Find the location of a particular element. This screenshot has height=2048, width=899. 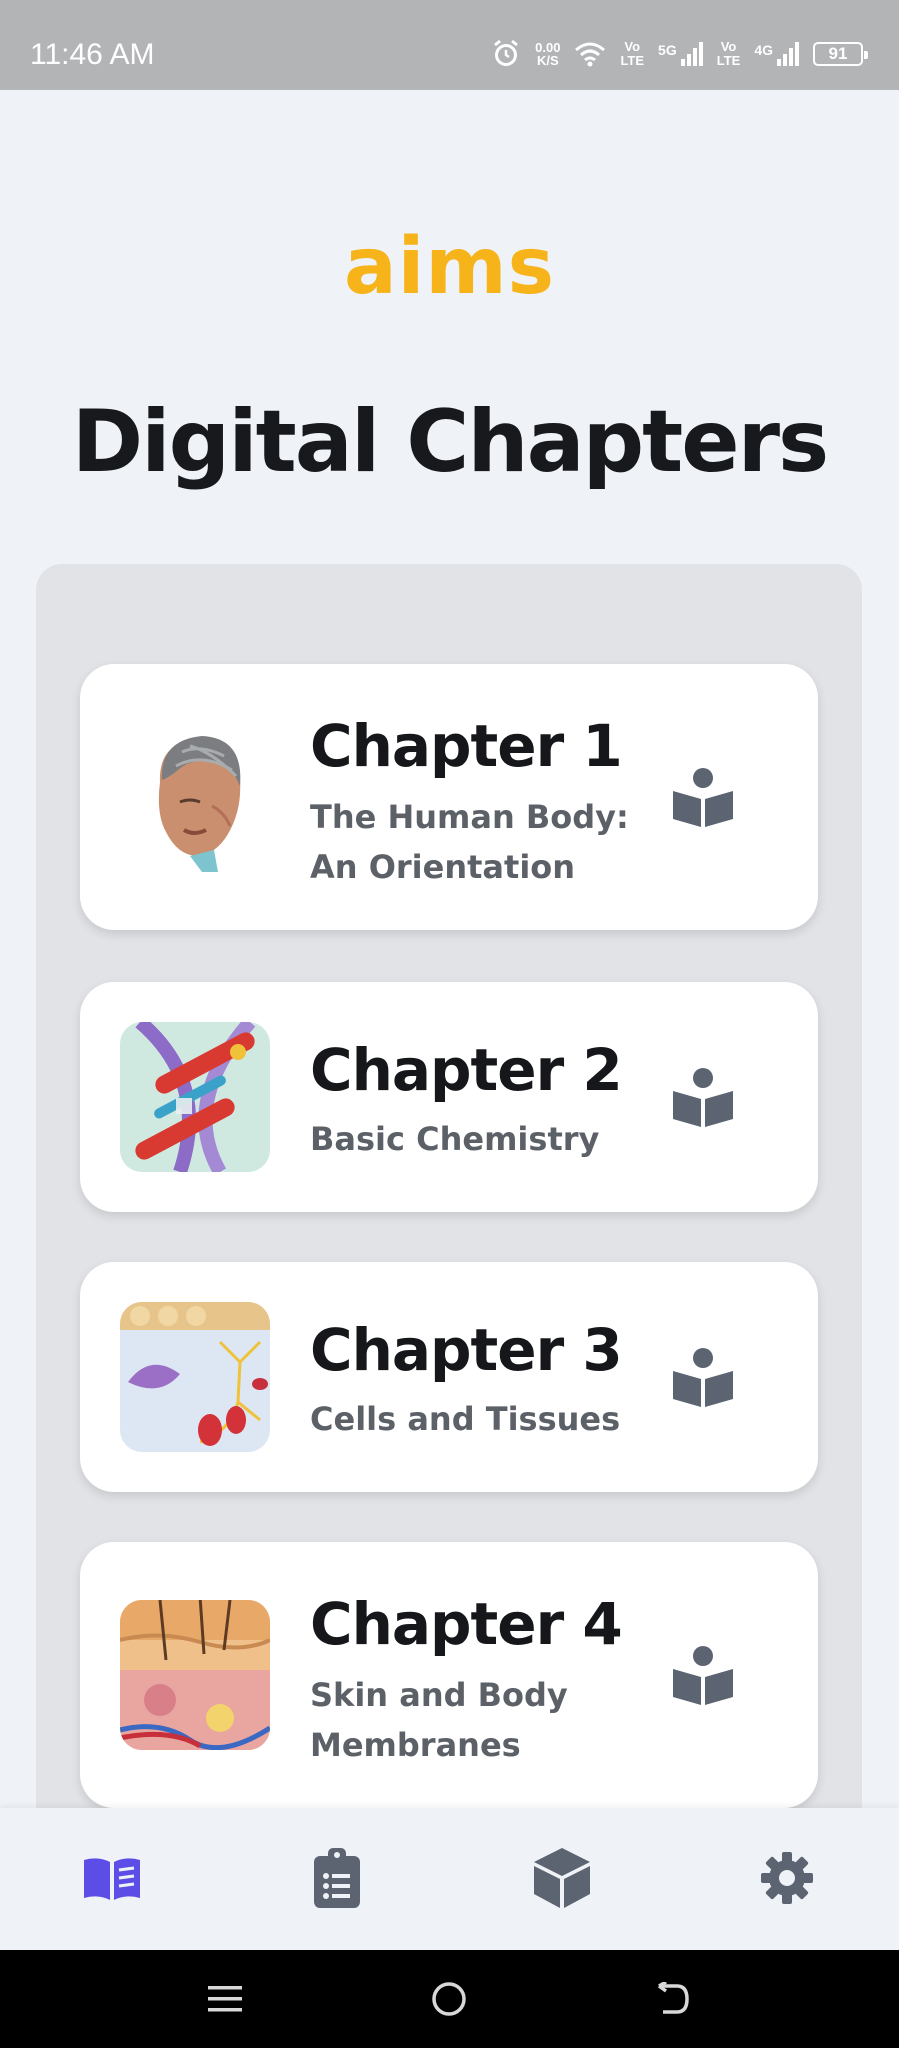

chapter-card-2: Chapter 2 Basic Chemistry is located at coordinates (449, 1097).